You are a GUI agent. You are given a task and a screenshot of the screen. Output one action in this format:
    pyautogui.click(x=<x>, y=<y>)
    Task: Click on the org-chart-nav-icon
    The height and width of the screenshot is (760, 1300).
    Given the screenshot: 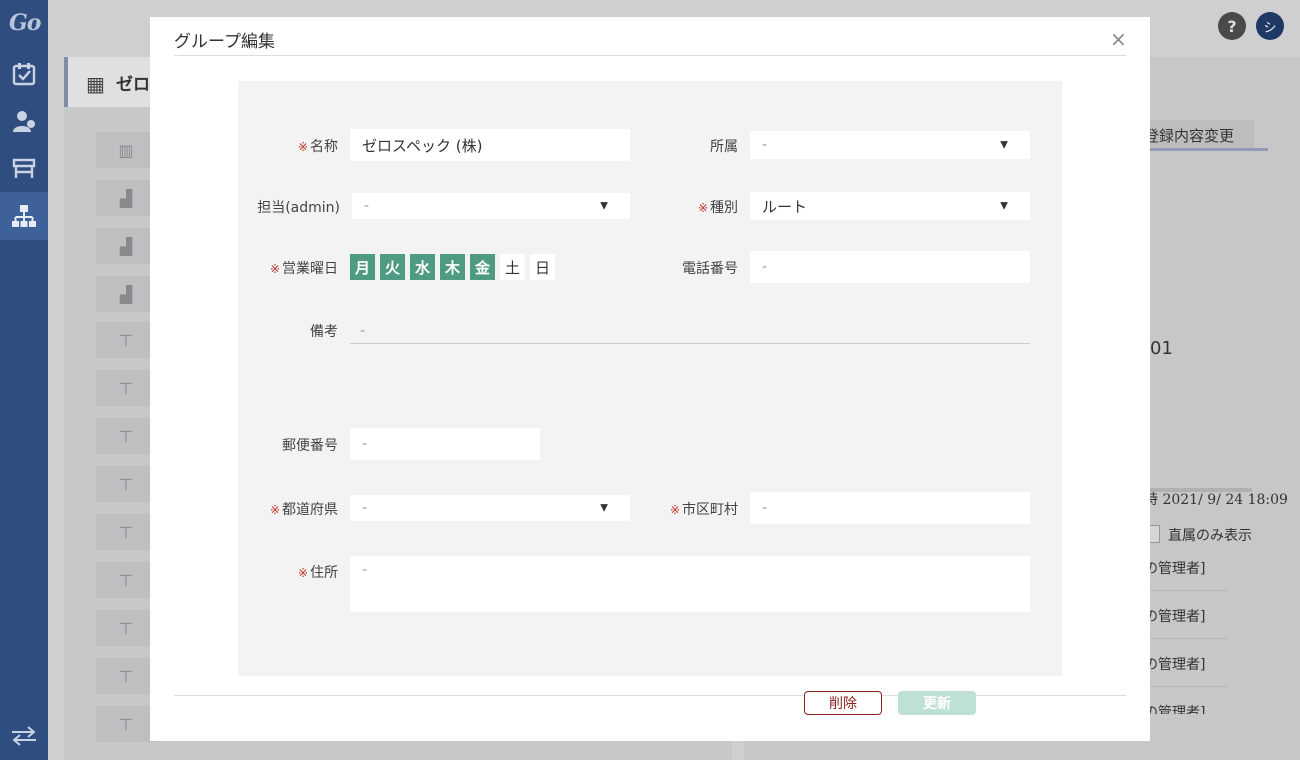 What is the action you would take?
    pyautogui.click(x=24, y=216)
    